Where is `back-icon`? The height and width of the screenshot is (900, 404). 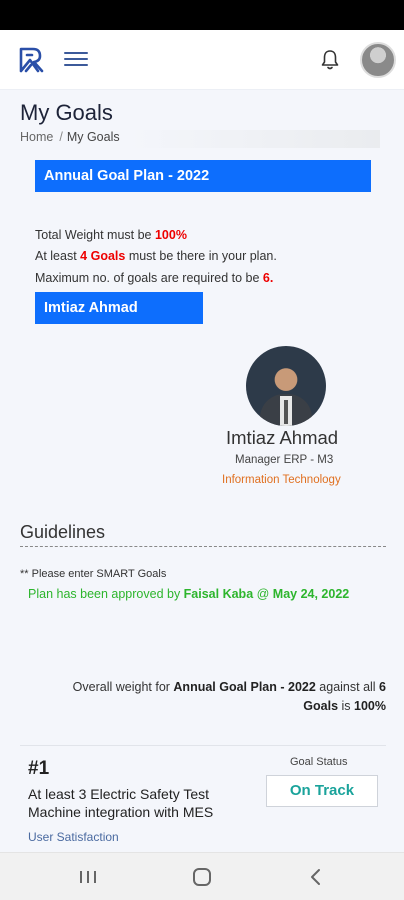
back-icon is located at coordinates (316, 877).